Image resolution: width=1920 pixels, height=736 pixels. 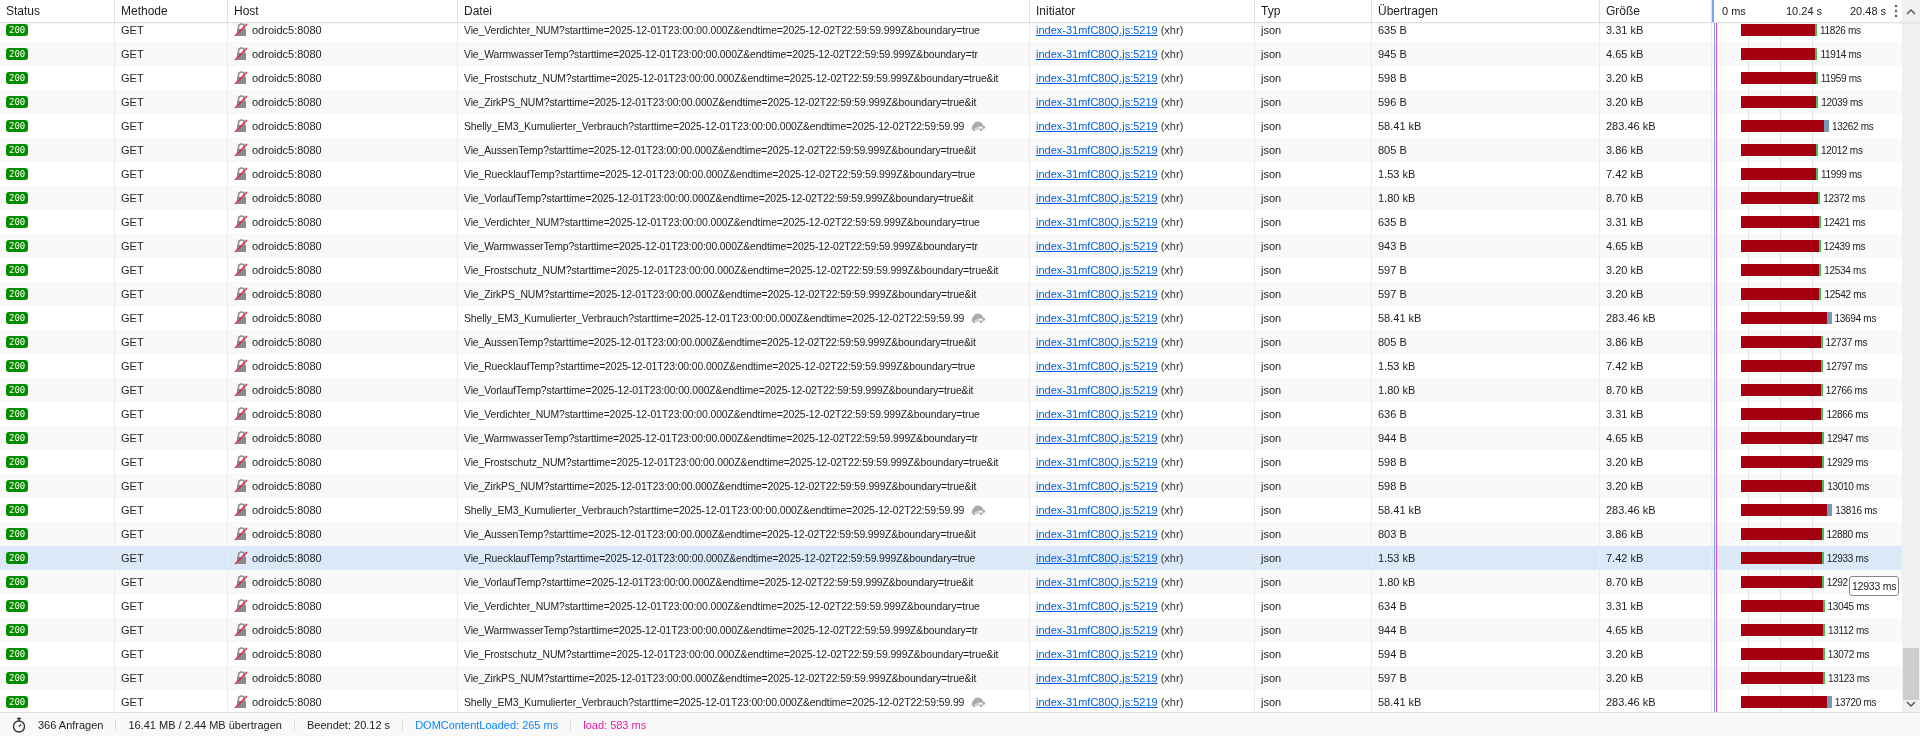 What do you see at coordinates (1842, 150) in the screenshot?
I see `duration-text: 12012 ms` at bounding box center [1842, 150].